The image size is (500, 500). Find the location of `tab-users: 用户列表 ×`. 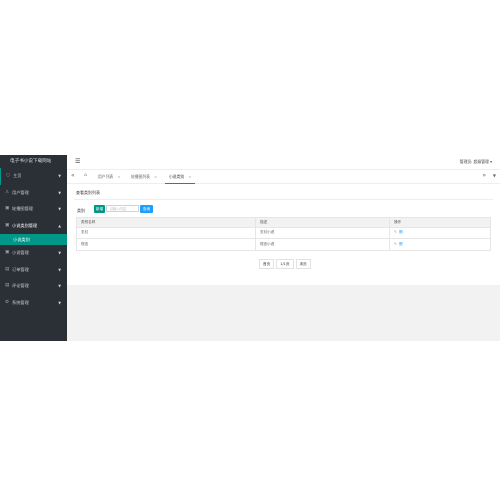

tab-users: 用户列表 × is located at coordinates (109, 177).